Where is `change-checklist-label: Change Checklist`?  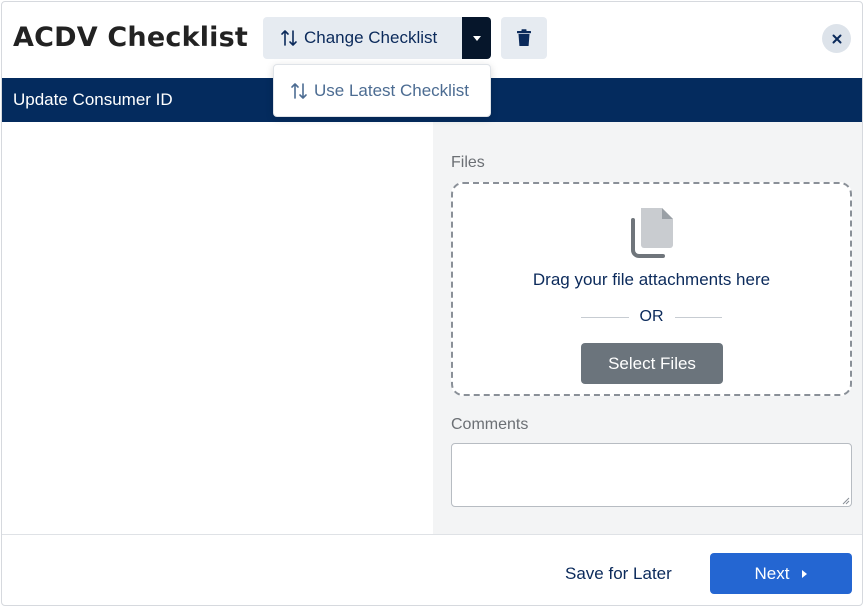
change-checklist-label: Change Checklist is located at coordinates (371, 37).